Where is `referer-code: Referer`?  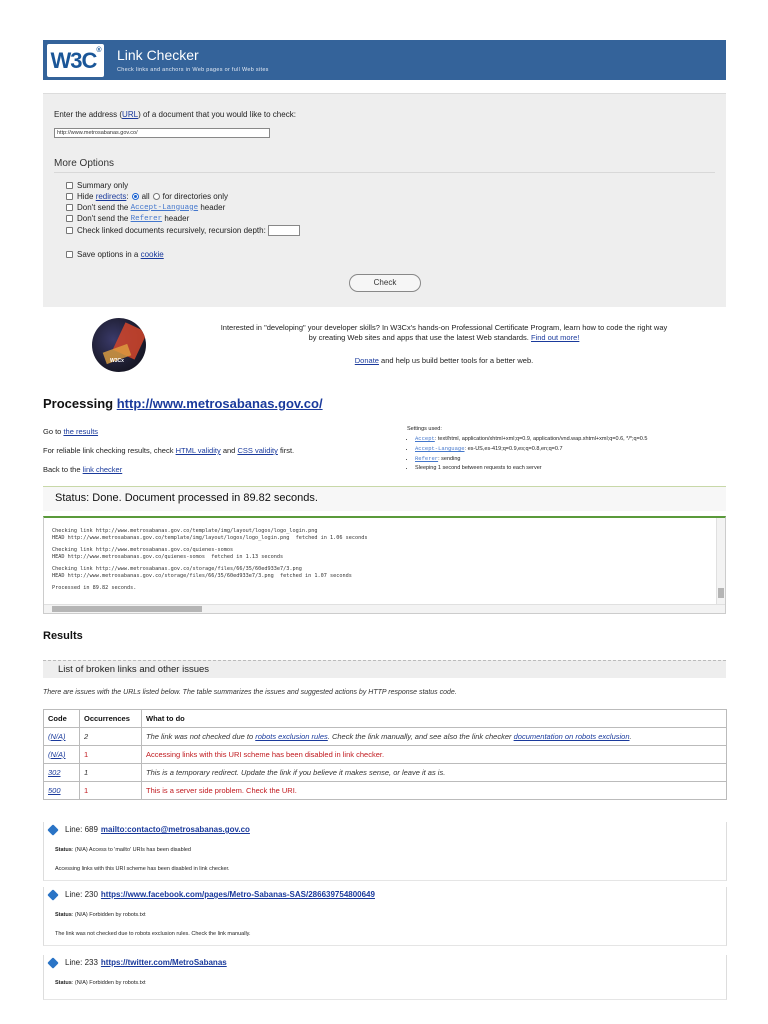 referer-code: Referer is located at coordinates (147, 219).